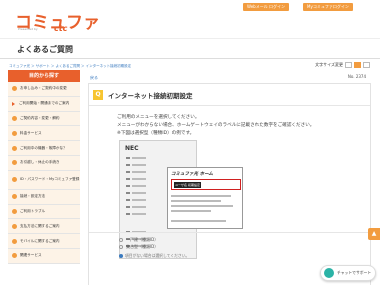  I want to click on faq-number: No. 2374, so click(356, 76).